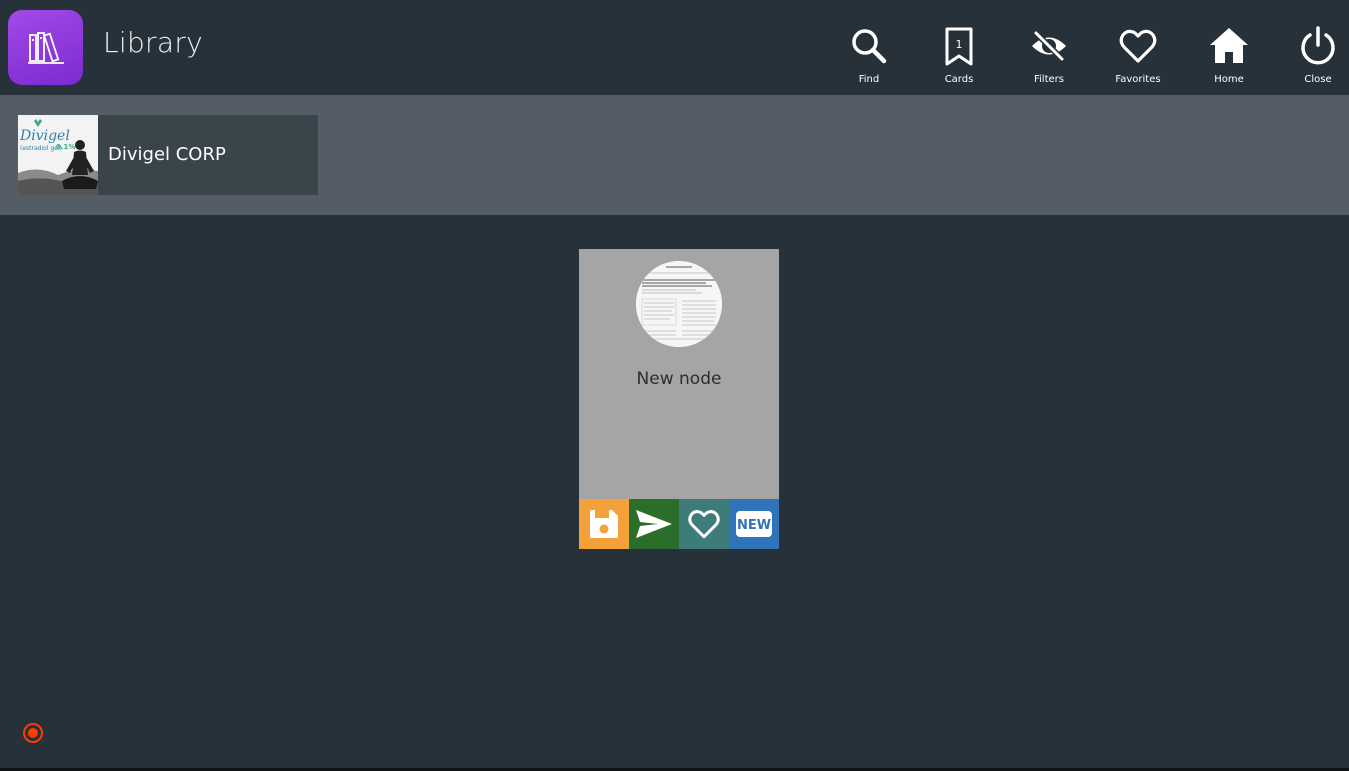  What do you see at coordinates (959, 79) in the screenshot?
I see `cards-label: Cards` at bounding box center [959, 79].